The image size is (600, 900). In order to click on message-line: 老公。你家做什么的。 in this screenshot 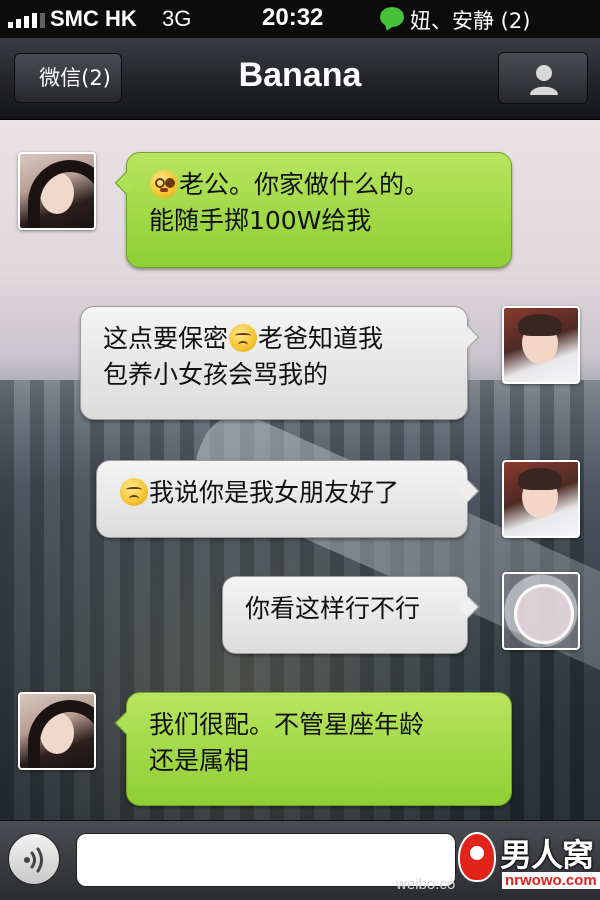, I will do `click(321, 185)`.